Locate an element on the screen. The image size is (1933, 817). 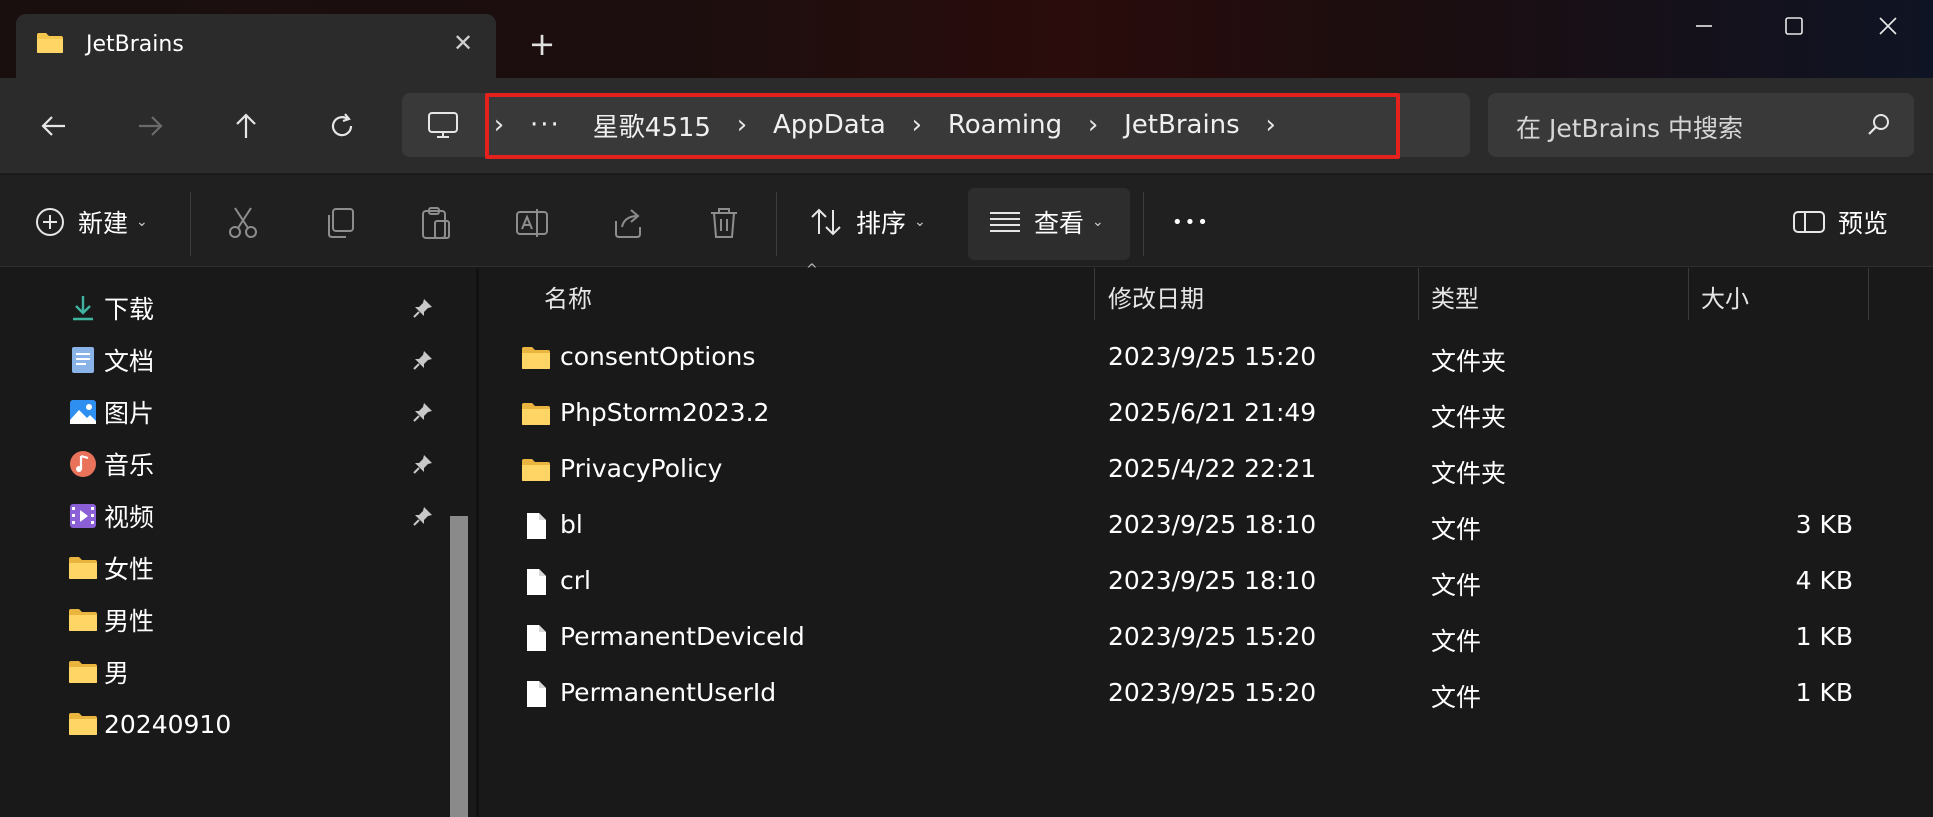
table-row: PermanentUserId 2023/9/25 15:20 文件 1 KB is located at coordinates (1206, 694).